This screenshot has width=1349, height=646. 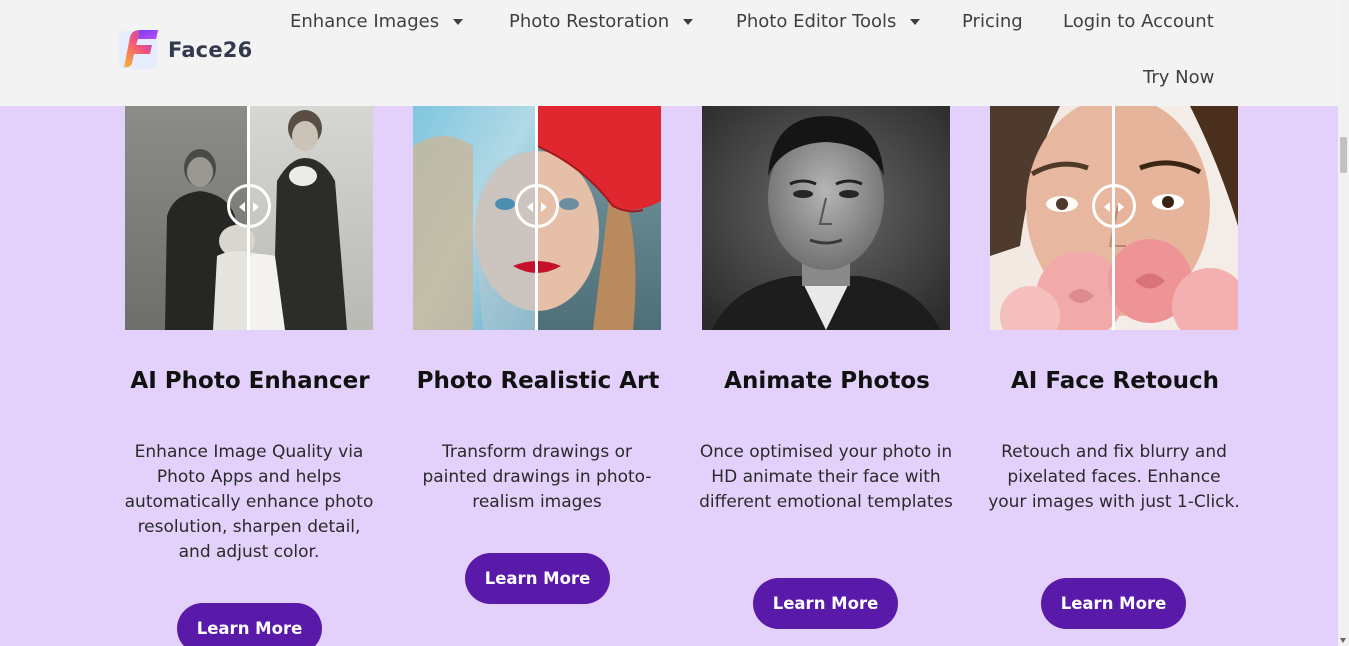 What do you see at coordinates (827, 381) in the screenshot?
I see `card-title: Animate Photos` at bounding box center [827, 381].